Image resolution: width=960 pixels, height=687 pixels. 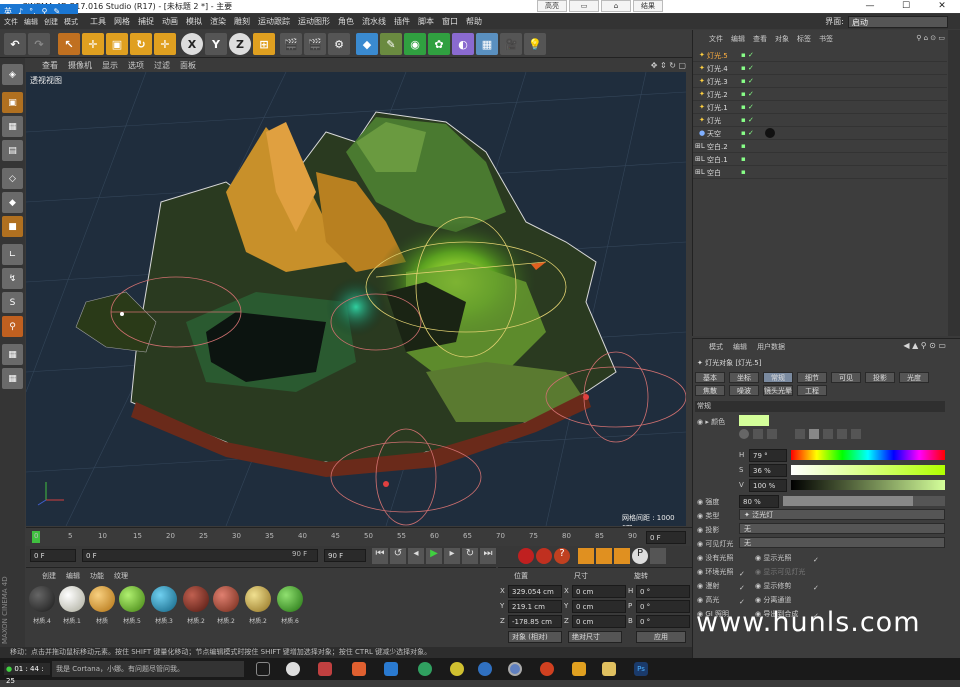 I want to click on size-z-field: 0 cm, so click(x=599, y=621).